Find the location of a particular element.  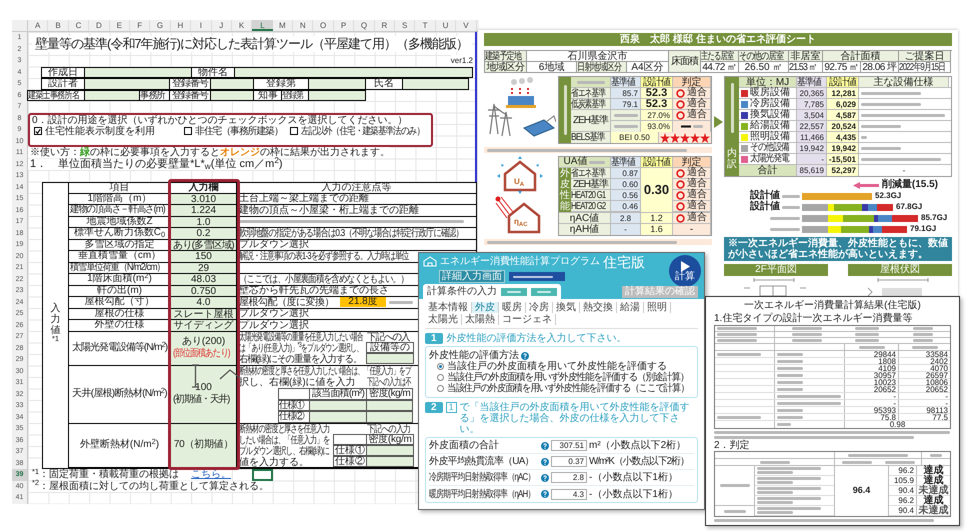

column-header: G is located at coordinates (160, 25).